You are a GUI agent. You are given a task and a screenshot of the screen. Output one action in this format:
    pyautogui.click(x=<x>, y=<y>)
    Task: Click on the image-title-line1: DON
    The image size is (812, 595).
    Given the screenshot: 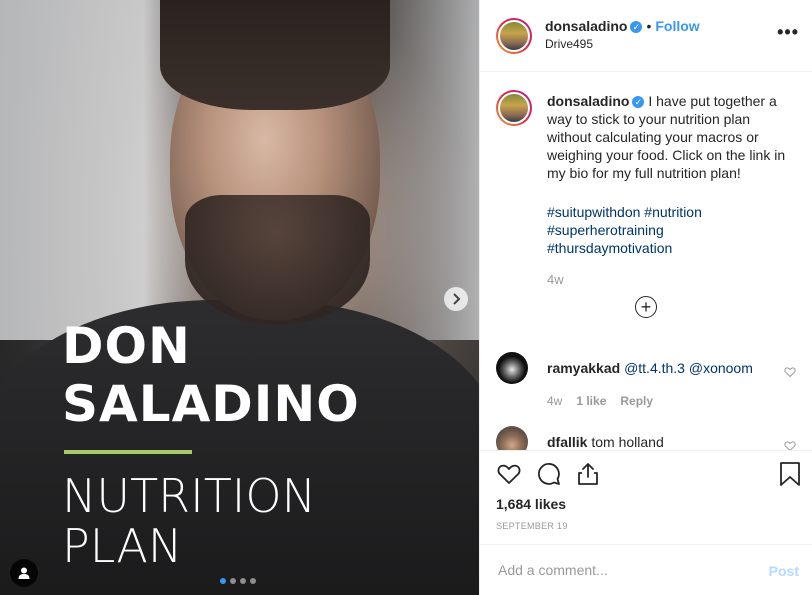 What is the action you would take?
    pyautogui.click(x=126, y=346)
    